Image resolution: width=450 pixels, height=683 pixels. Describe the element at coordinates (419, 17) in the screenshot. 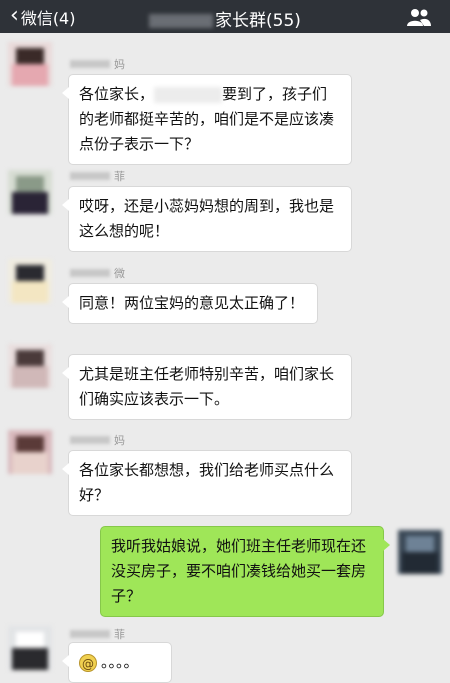

I see `group-people-icon` at that location.